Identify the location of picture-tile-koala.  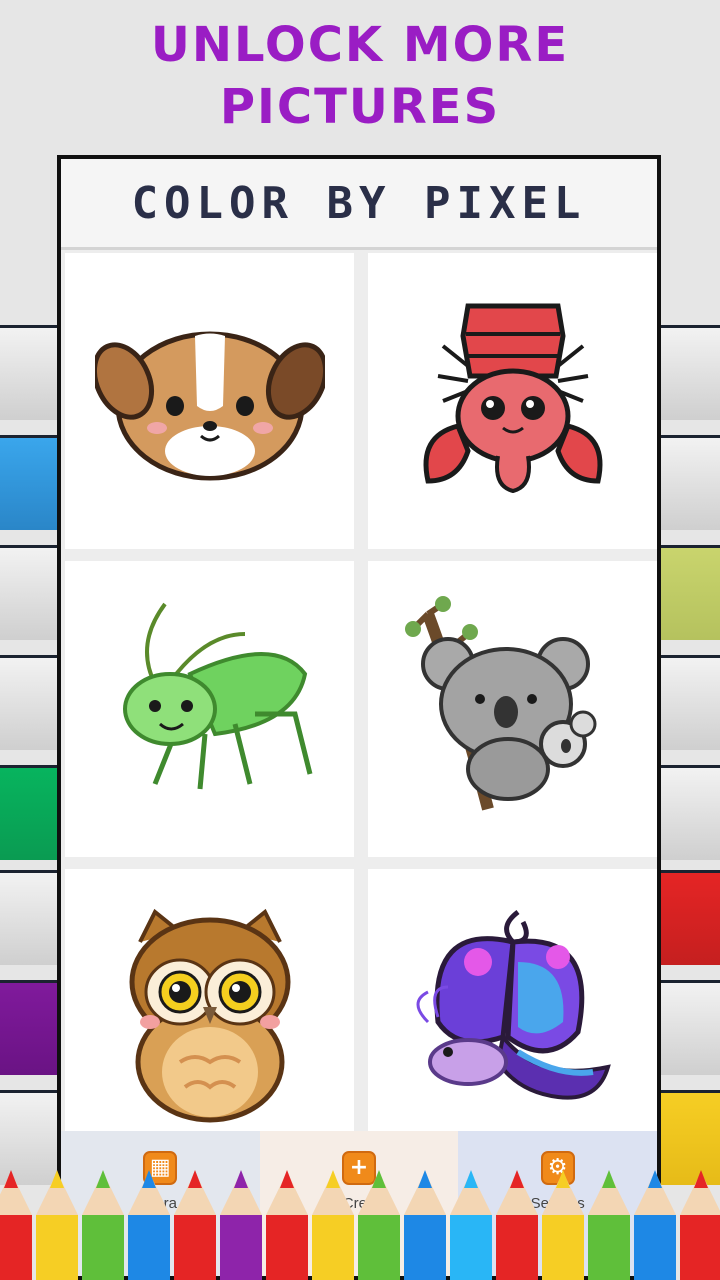
(512, 709).